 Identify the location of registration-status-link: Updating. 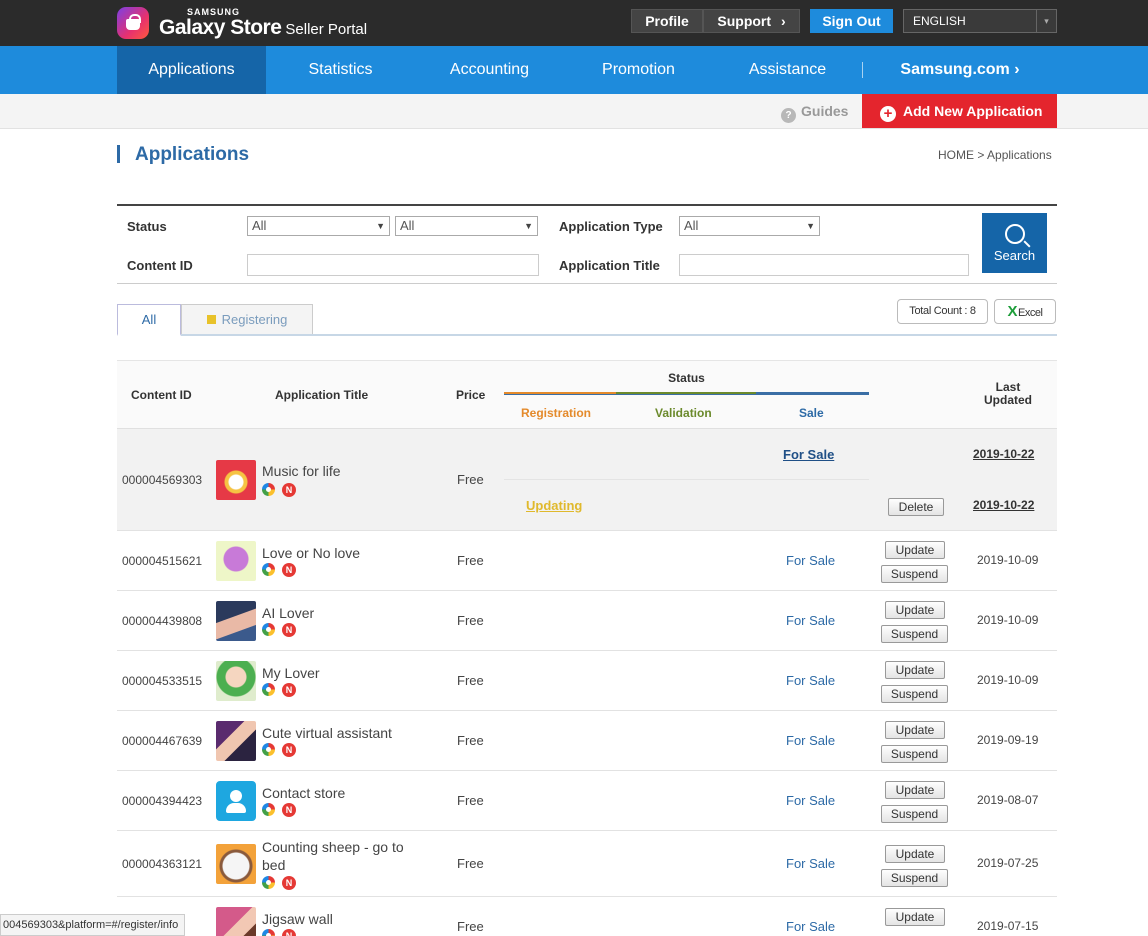
(554, 505).